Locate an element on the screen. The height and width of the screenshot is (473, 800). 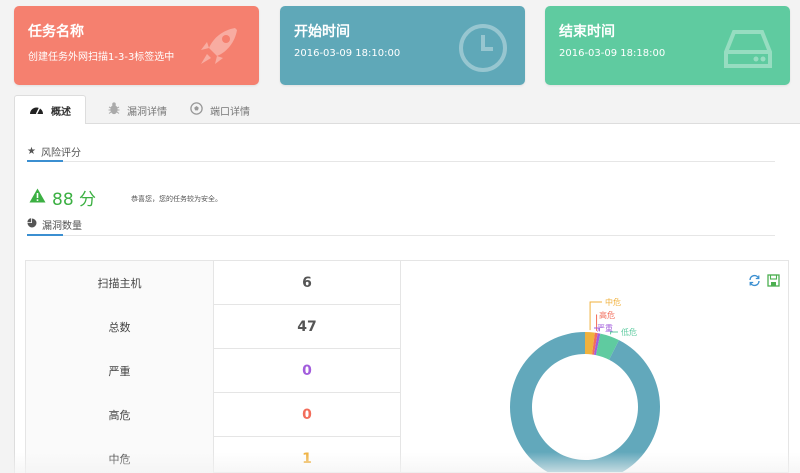
risk-score: 88 分 is located at coordinates (62, 197).